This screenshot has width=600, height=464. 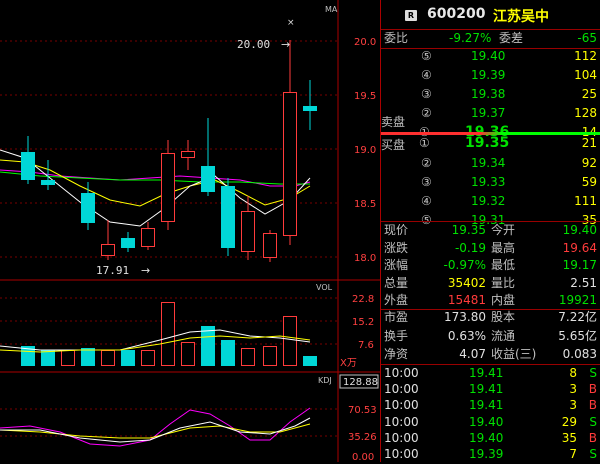 I want to click on stock-name: 江苏吴中, so click(x=521, y=17).